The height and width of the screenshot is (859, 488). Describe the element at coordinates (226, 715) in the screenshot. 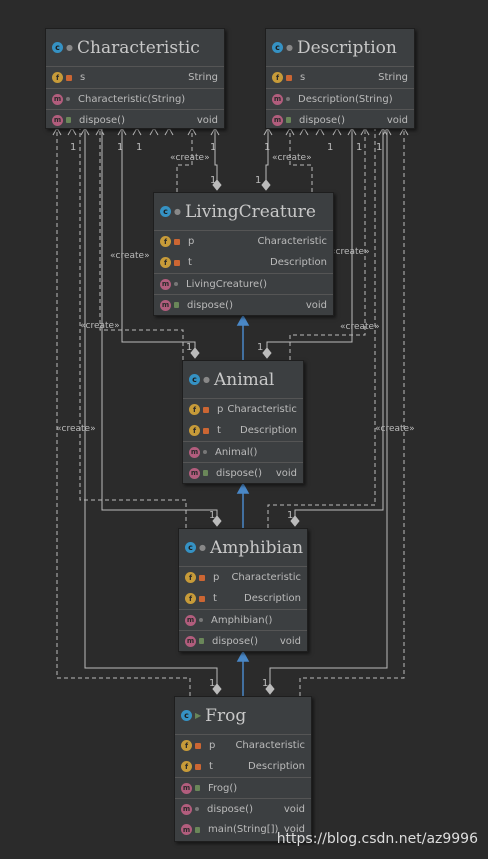

I see `class-name: Frog` at that location.